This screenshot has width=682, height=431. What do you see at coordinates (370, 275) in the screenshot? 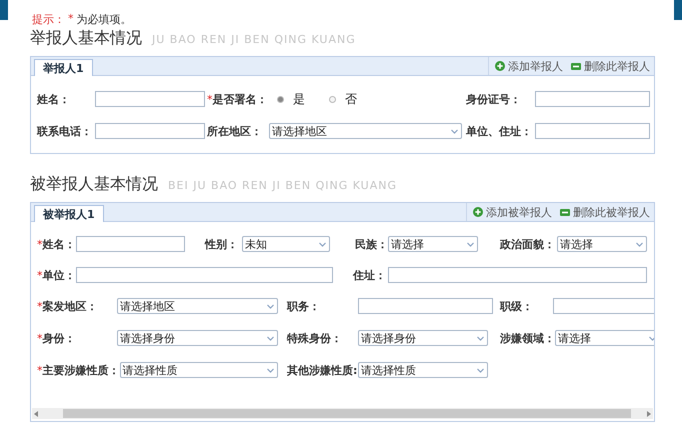
I see `field-label: 住址：` at bounding box center [370, 275].